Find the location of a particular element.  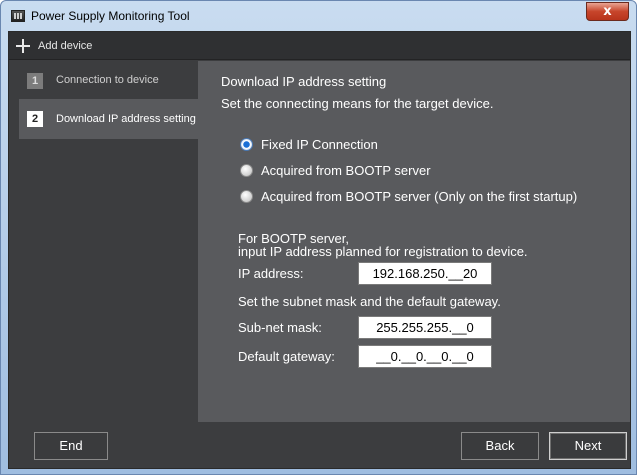

ip-address-input: 192.168.250.__20 is located at coordinates (425, 273).